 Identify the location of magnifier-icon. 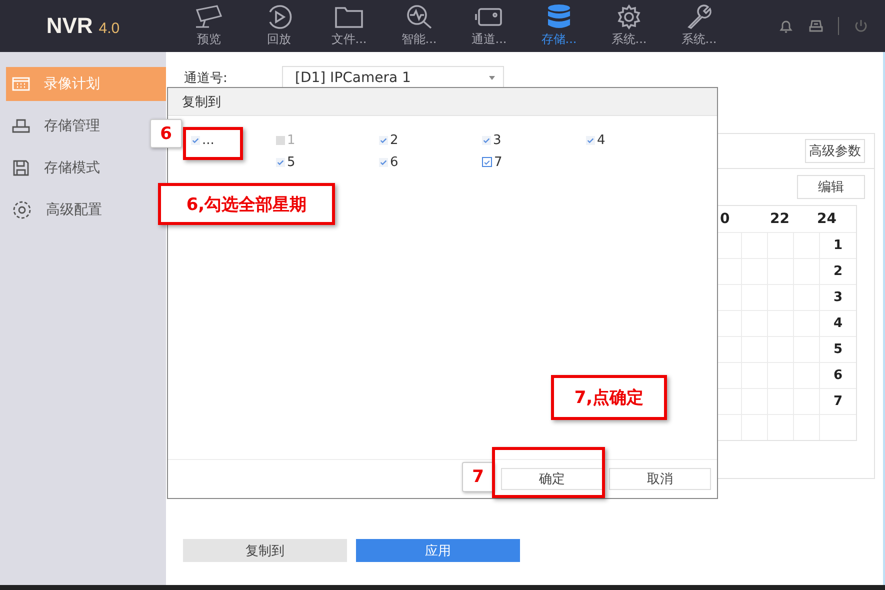
(419, 17).